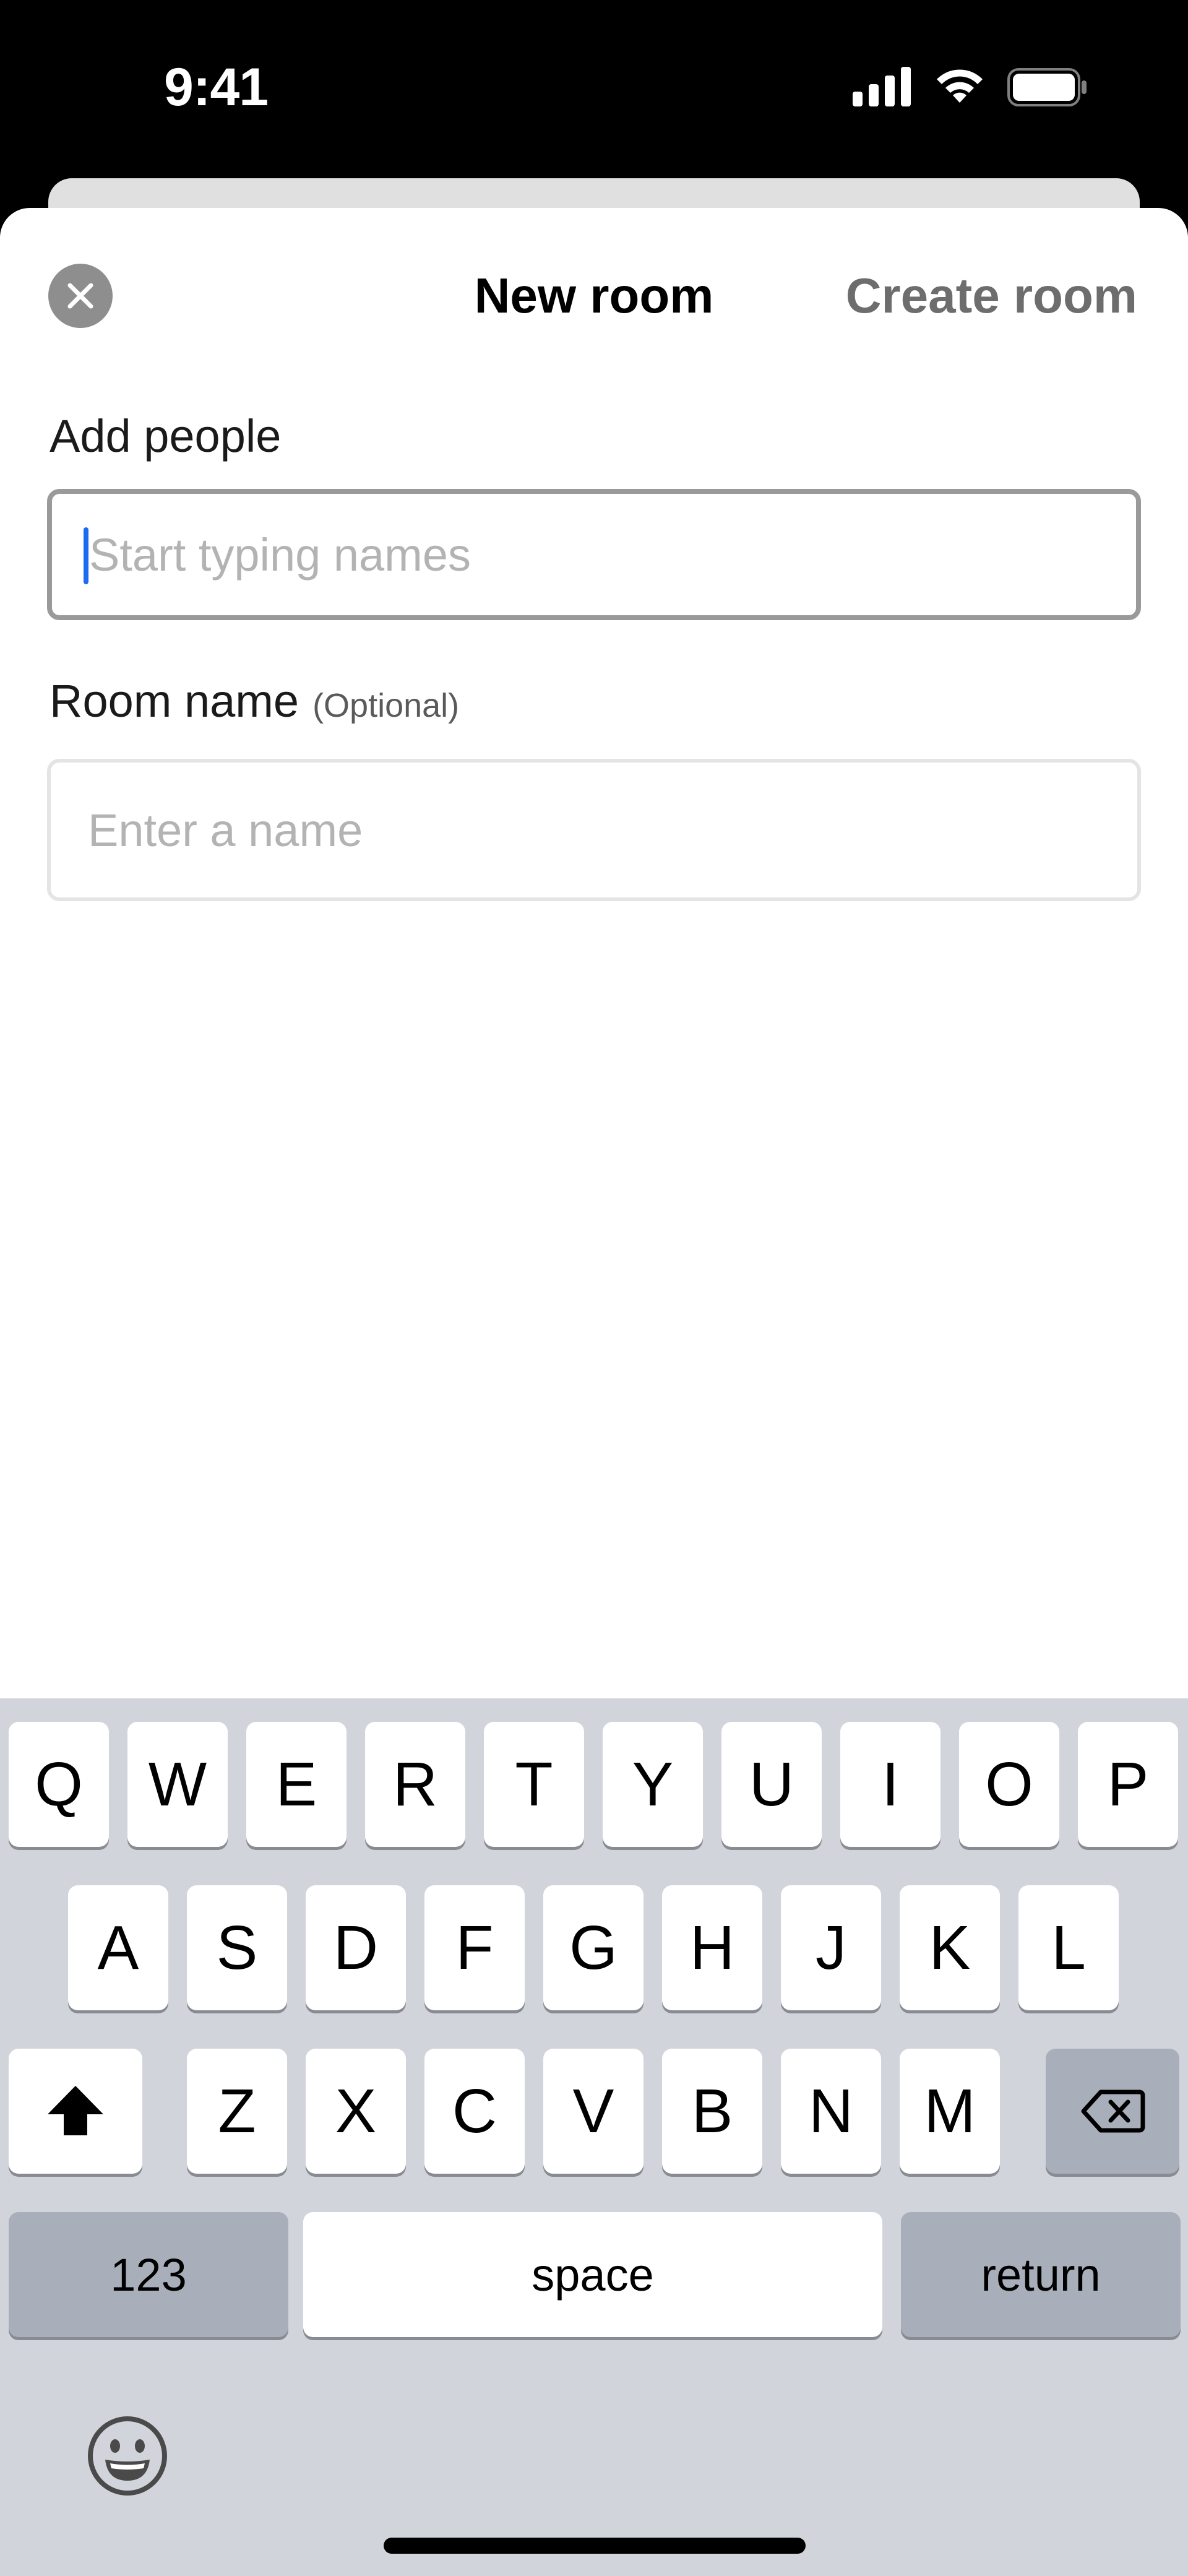 This screenshot has width=1188, height=2576. What do you see at coordinates (712, 2111) in the screenshot?
I see `key-b: B` at bounding box center [712, 2111].